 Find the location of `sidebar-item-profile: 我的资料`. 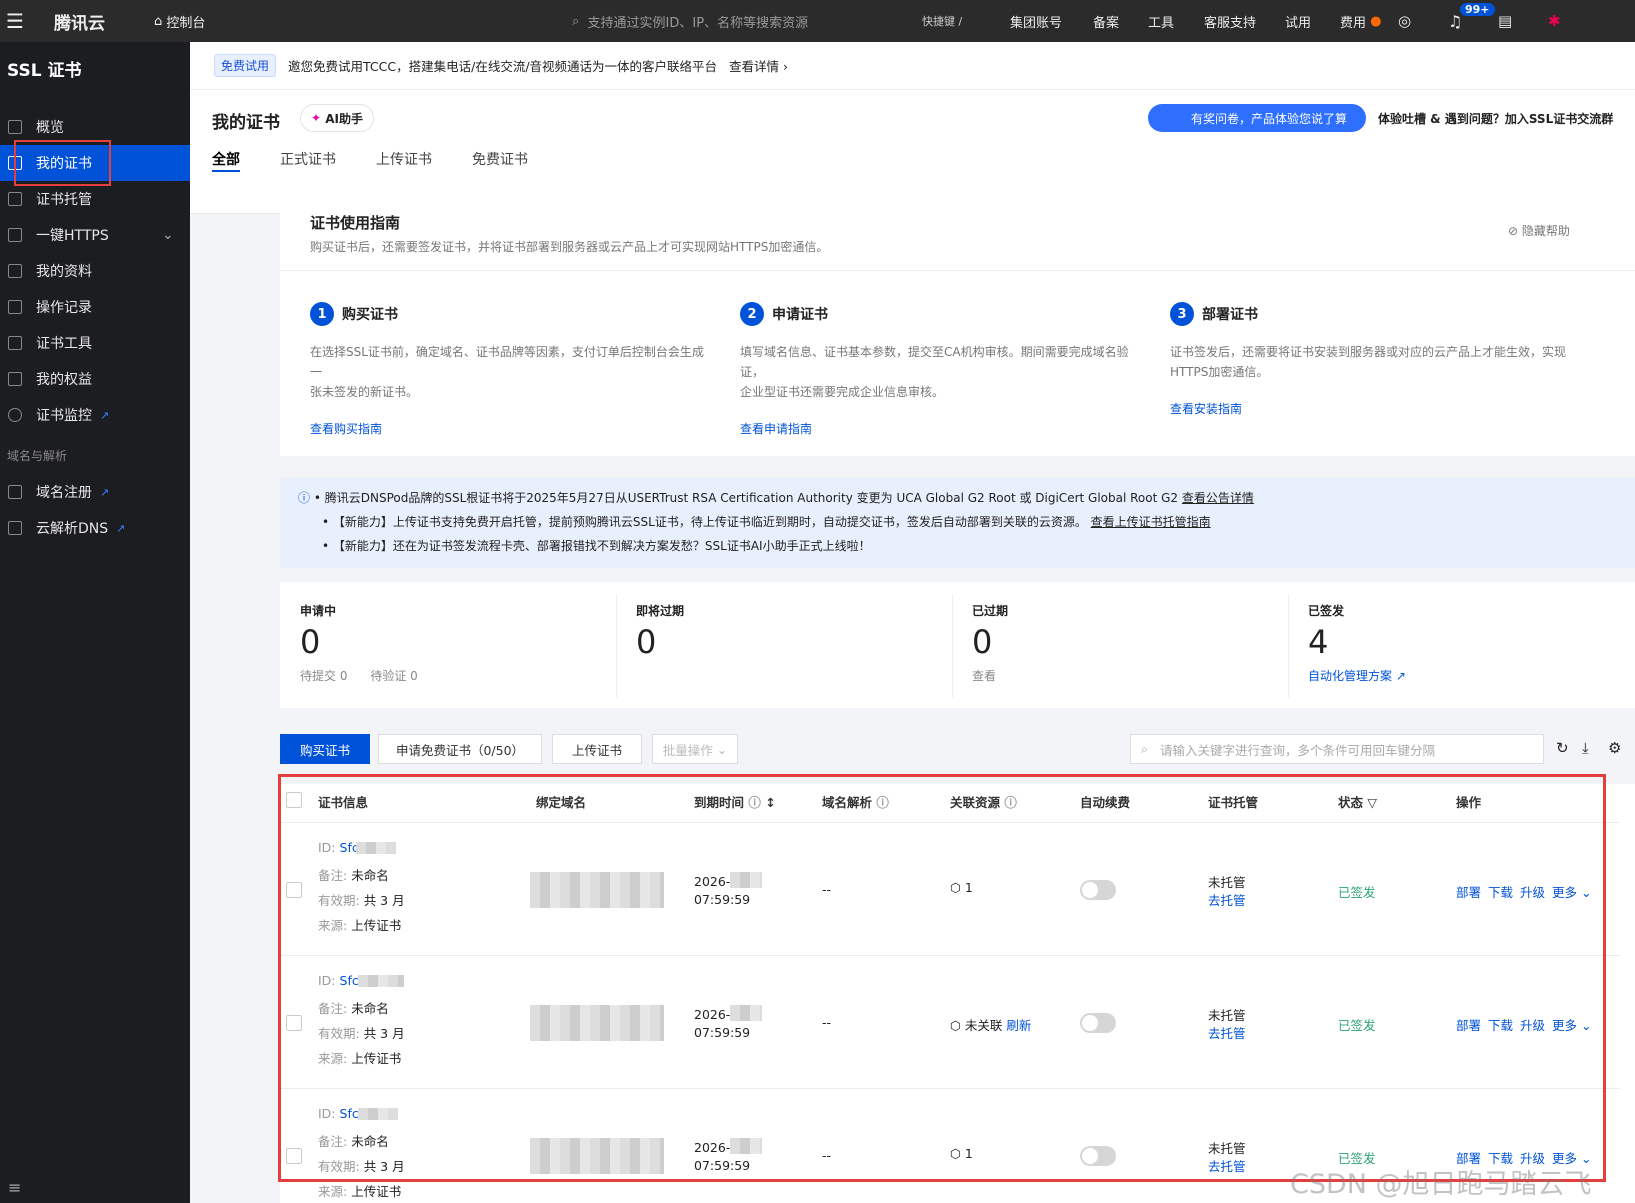

sidebar-item-profile: 我的资料 is located at coordinates (95, 271).